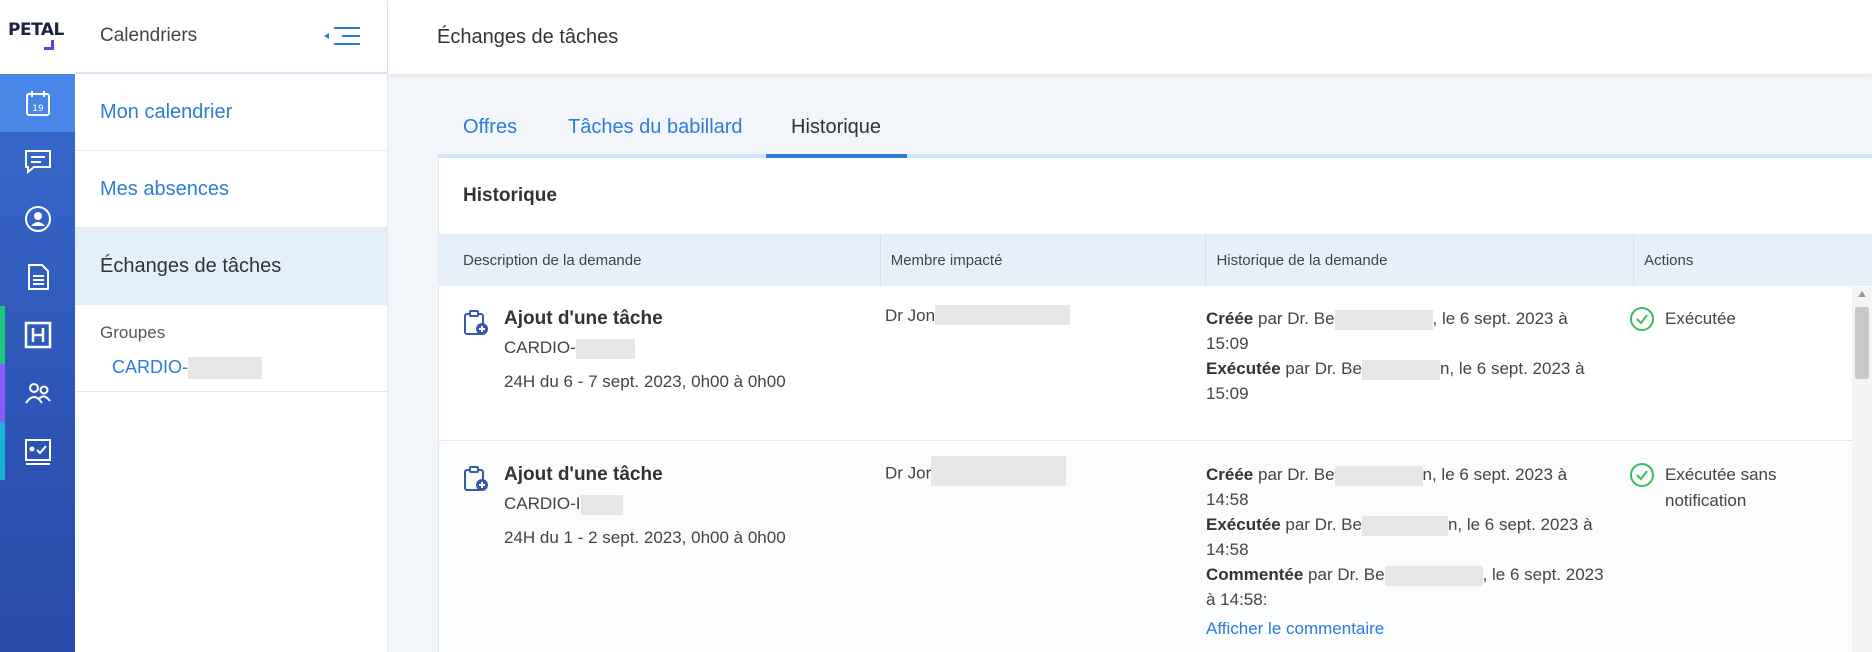  What do you see at coordinates (231, 112) in the screenshot?
I see `sidebar-item-mon-calendrier: Mon calendrier` at bounding box center [231, 112].